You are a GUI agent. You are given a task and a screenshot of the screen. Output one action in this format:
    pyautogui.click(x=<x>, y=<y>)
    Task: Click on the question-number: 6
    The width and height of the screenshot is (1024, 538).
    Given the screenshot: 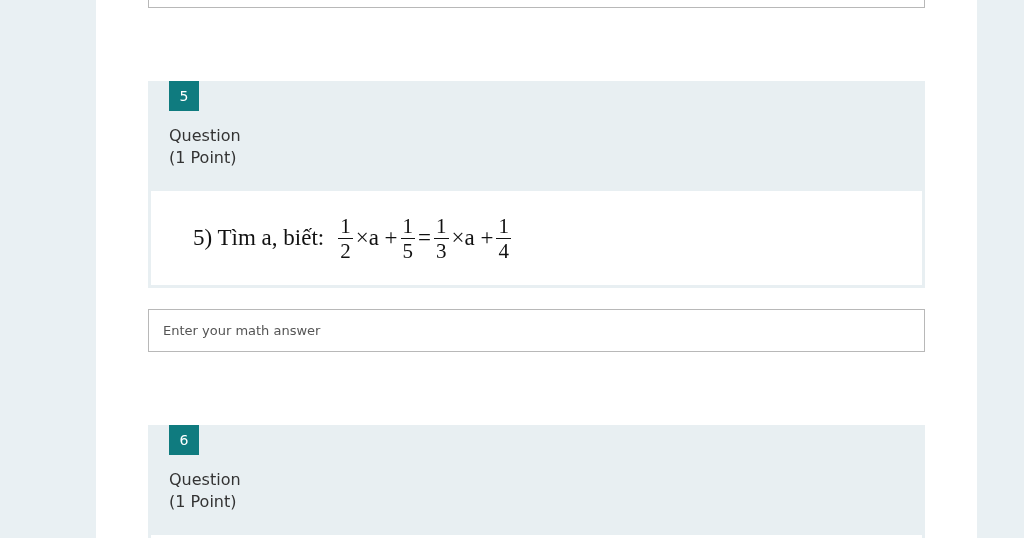 What is the action you would take?
    pyautogui.click(x=184, y=440)
    